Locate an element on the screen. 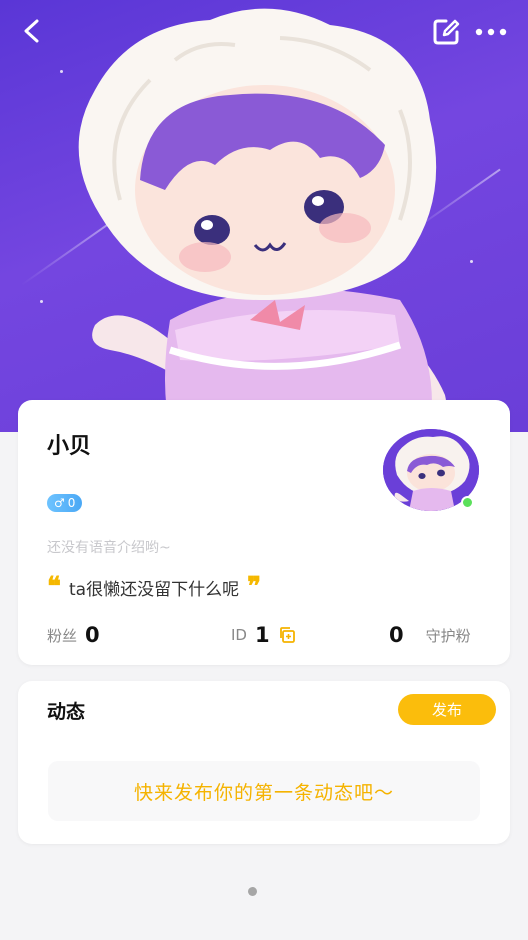 Image resolution: width=528 pixels, height=940 pixels. guard-fans-stat: 0 守护粉 is located at coordinates (430, 635).